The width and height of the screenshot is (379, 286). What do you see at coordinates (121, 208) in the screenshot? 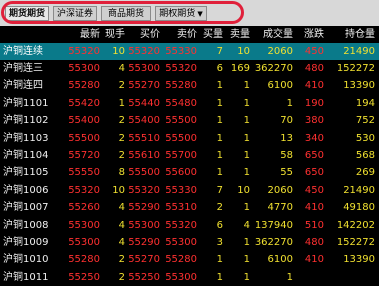
I see `last-volume: 4` at bounding box center [121, 208].